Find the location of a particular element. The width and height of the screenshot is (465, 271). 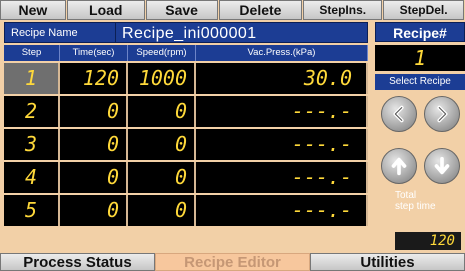

step-down-button is located at coordinates (441, 166).